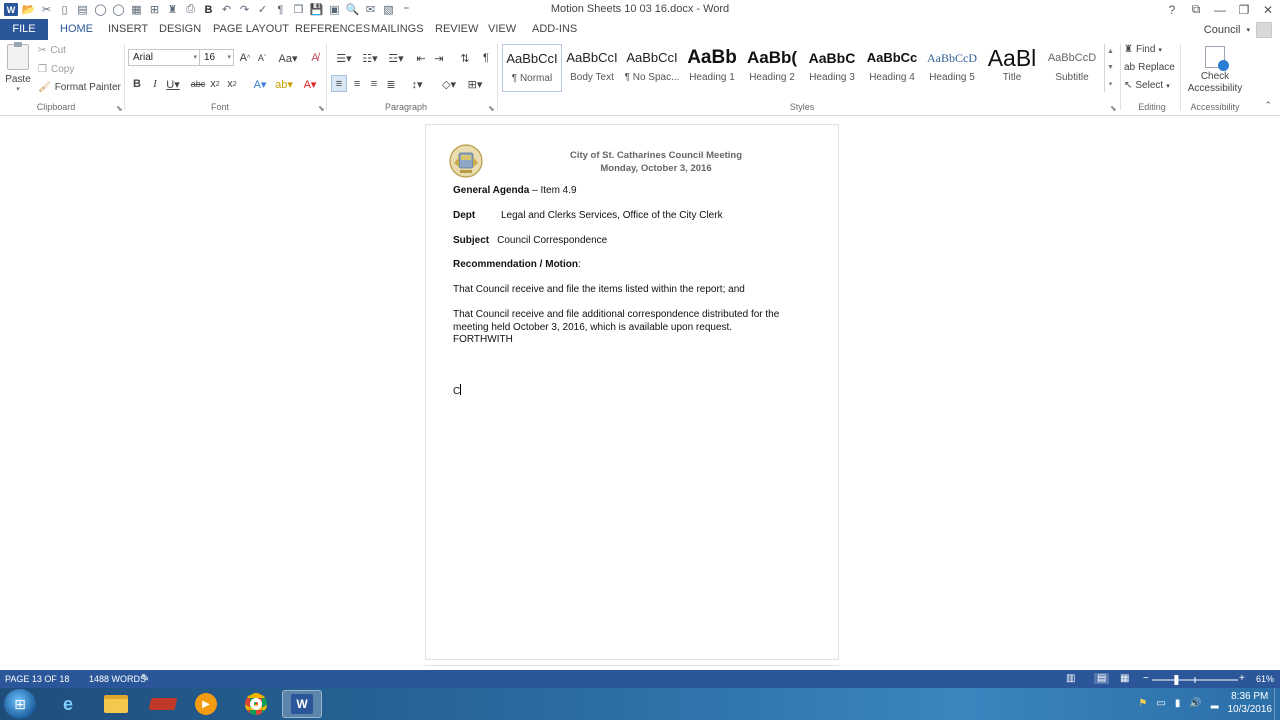  I want to click on underline-icon: U▾, so click(173, 84).